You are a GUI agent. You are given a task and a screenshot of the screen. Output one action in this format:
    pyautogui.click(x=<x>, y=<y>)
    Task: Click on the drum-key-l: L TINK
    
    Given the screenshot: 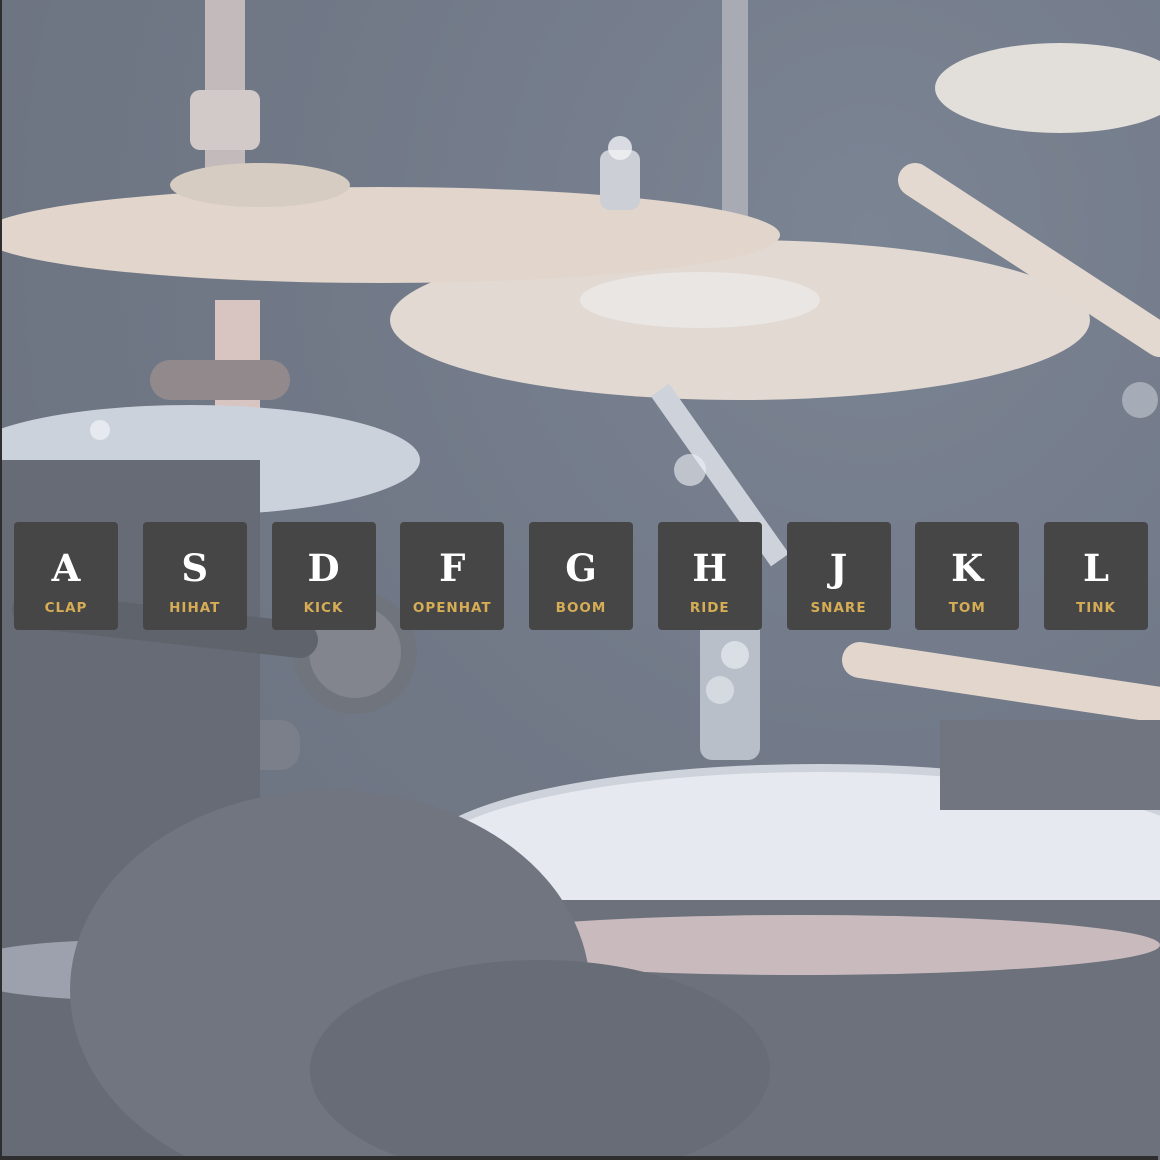 What is the action you would take?
    pyautogui.click(x=1096, y=576)
    